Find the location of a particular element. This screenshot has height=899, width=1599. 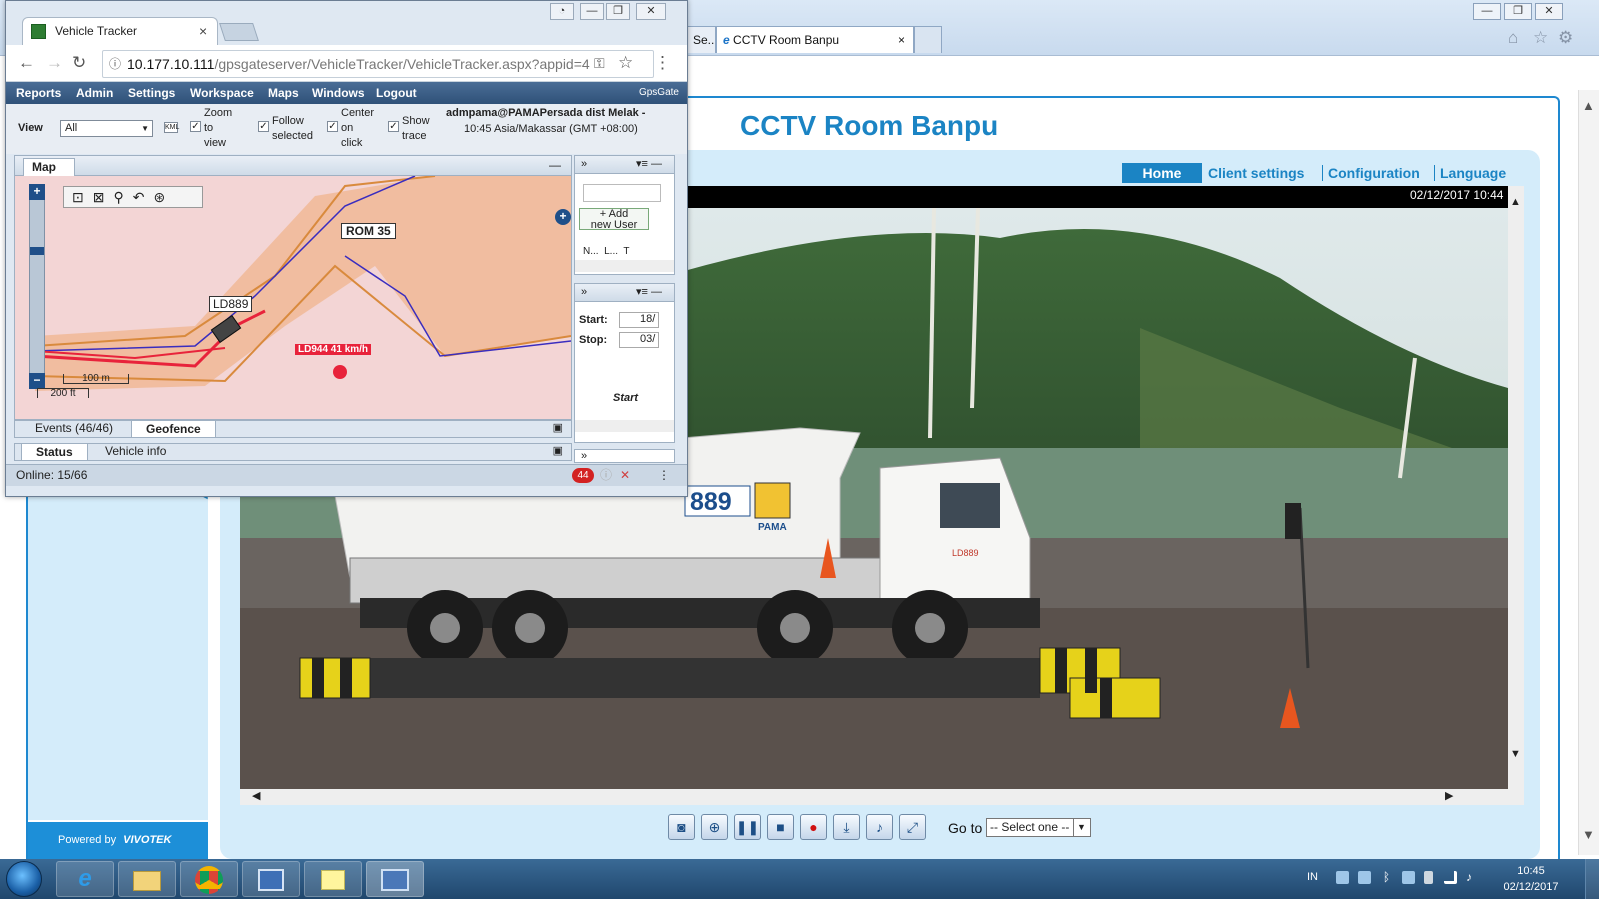

user-search-input is located at coordinates (622, 193).